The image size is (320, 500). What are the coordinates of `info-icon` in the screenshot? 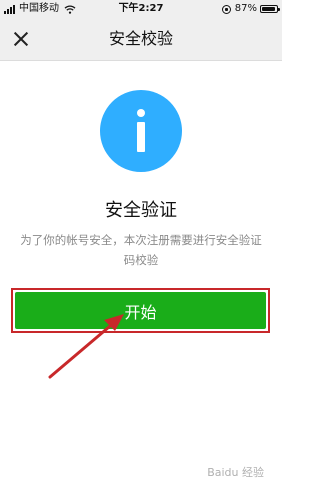 It's located at (141, 131).